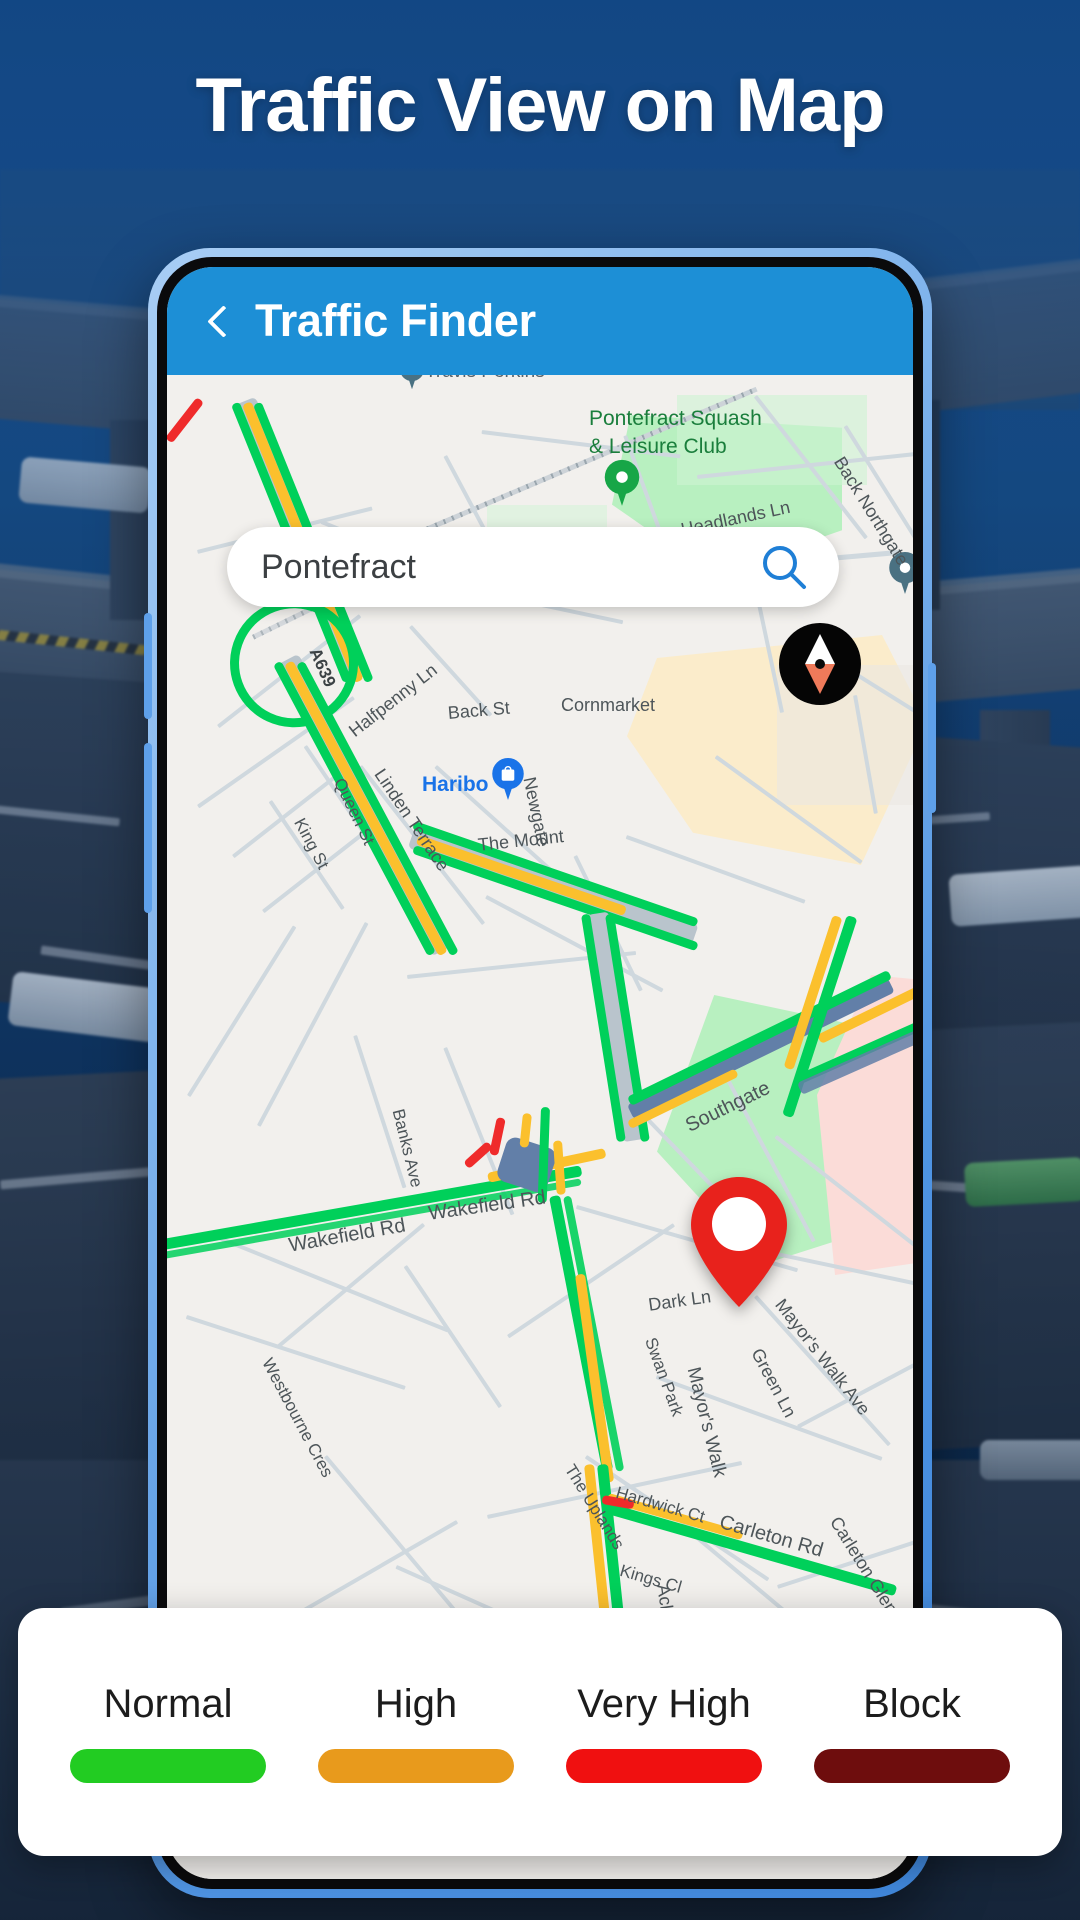 Image resolution: width=1080 pixels, height=1920 pixels. Describe the element at coordinates (932, 738) in the screenshot. I see `power-button` at that location.